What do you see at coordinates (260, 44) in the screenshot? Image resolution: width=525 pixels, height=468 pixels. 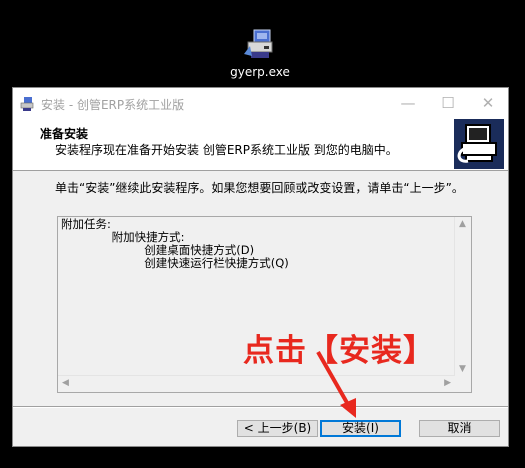 I see `installer-exe-icon` at bounding box center [260, 44].